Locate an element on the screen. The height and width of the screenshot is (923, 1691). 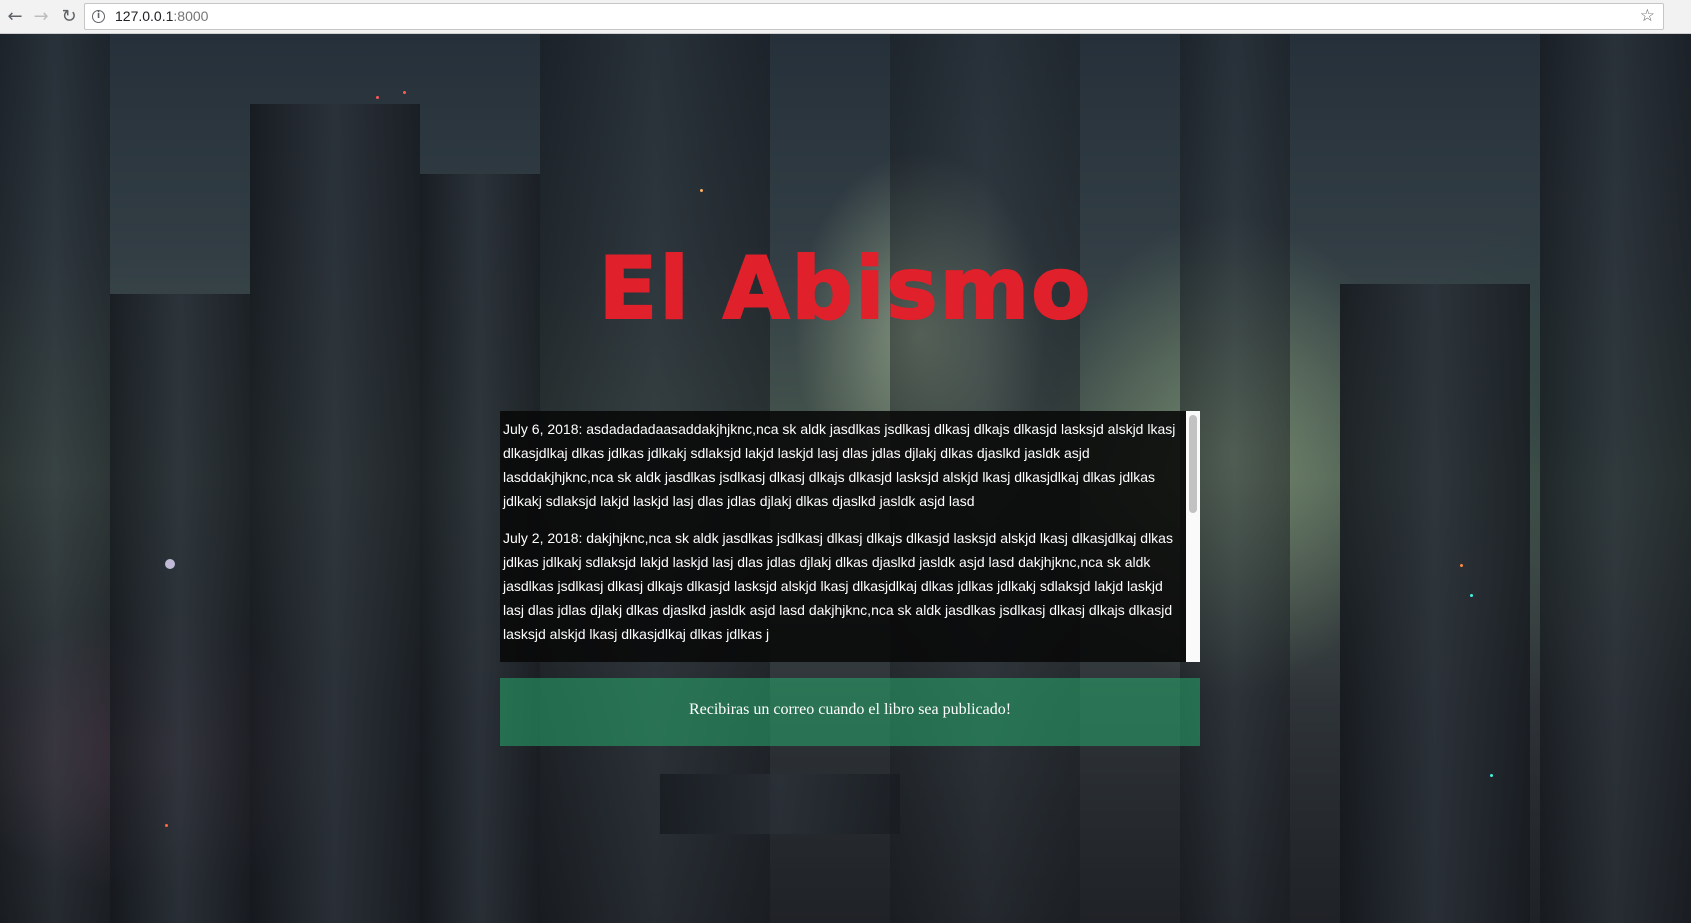
address-bar: i 127.0.0.1:8000 ☆ is located at coordinates (874, 16).